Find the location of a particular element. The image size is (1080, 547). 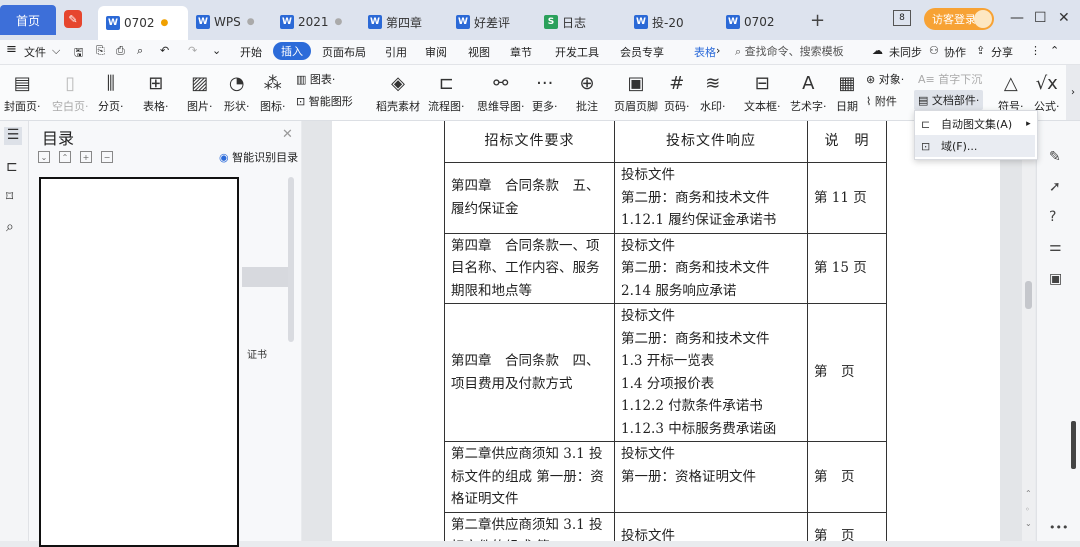

table-cell: 第二章供应商须知 3.1 投标文件的组成 第一册：资格证明文件 is located at coordinates (529, 477).